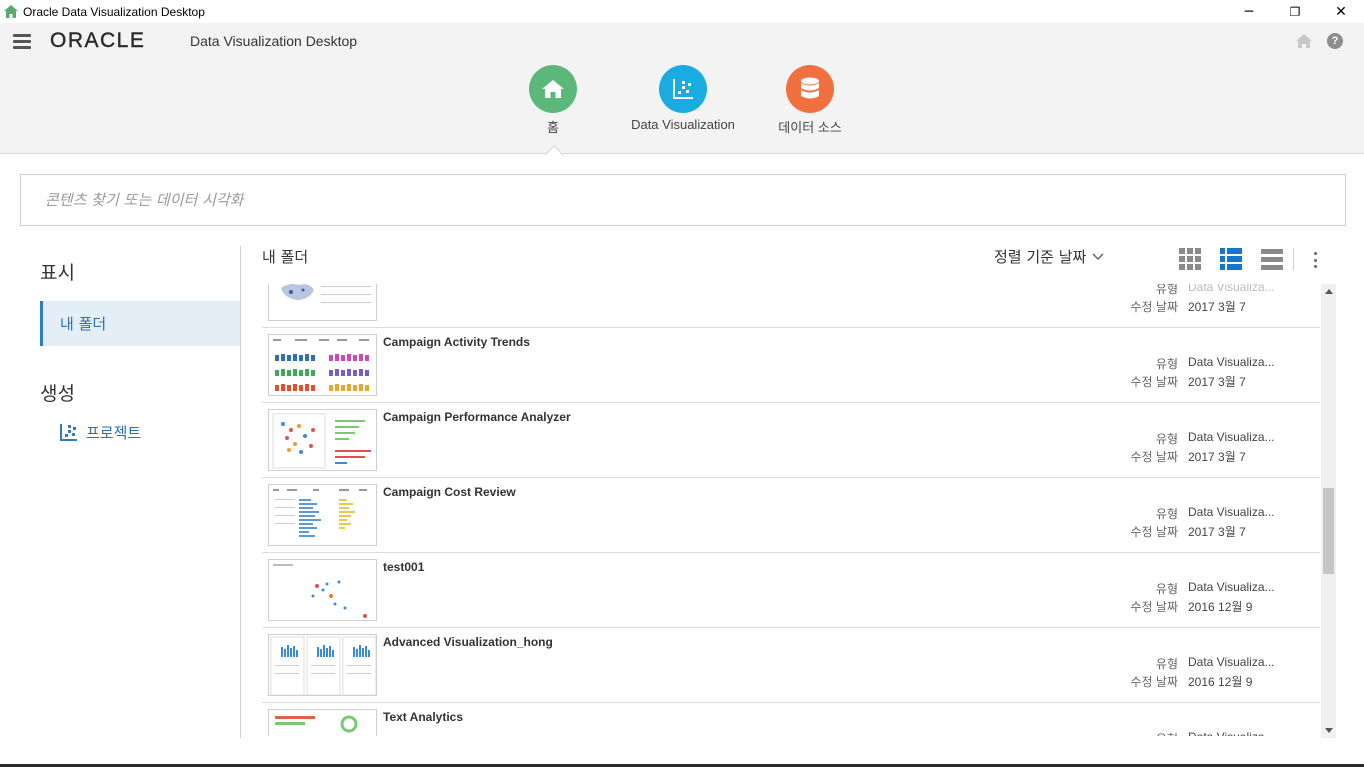 The height and width of the screenshot is (767, 1364). What do you see at coordinates (57, 394) in the screenshot?
I see `create-heading: 생성` at bounding box center [57, 394].